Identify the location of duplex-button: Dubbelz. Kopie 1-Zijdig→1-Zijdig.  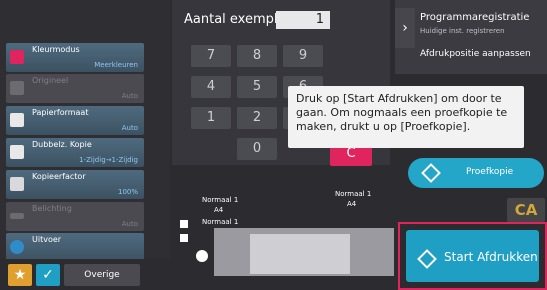
(75, 152).